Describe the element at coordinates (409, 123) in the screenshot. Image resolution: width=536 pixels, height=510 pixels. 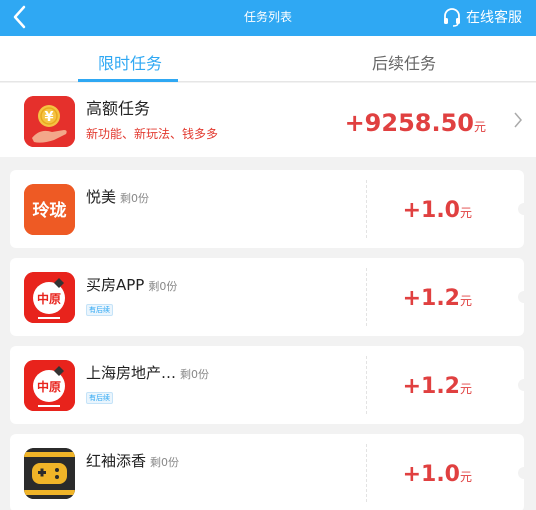
I see `high-task-reward-value: +9258.50` at that location.